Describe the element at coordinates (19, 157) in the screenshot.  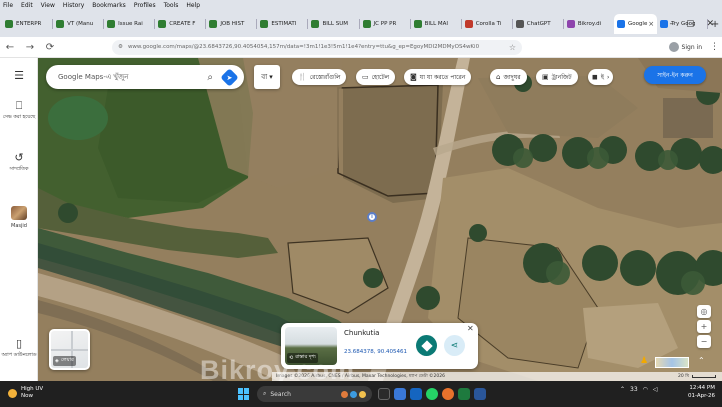
I see `history-icon: ↺` at that location.